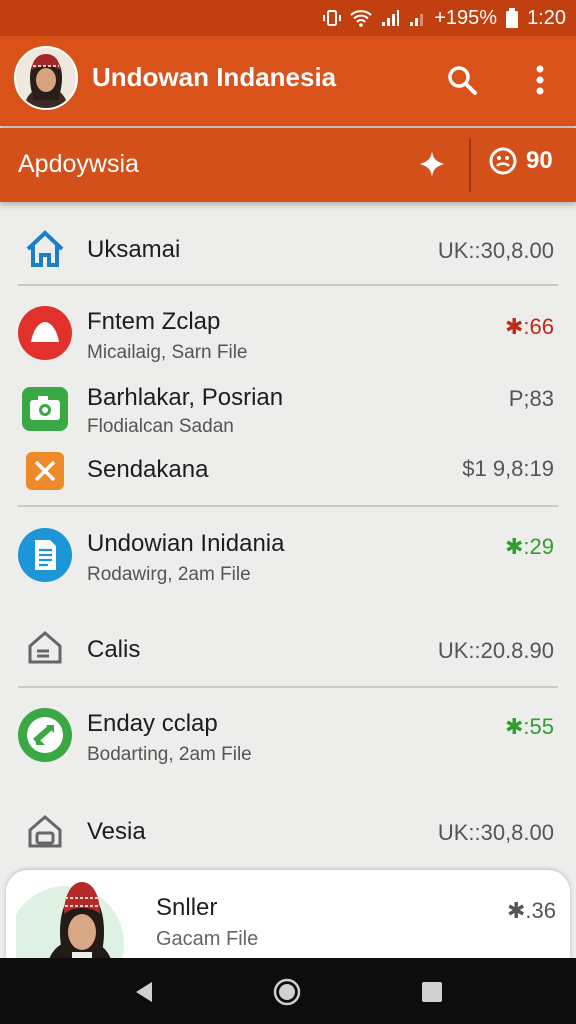 This screenshot has height=1024, width=576. What do you see at coordinates (152, 723) in the screenshot?
I see `item-title: Enday cclap` at bounding box center [152, 723].